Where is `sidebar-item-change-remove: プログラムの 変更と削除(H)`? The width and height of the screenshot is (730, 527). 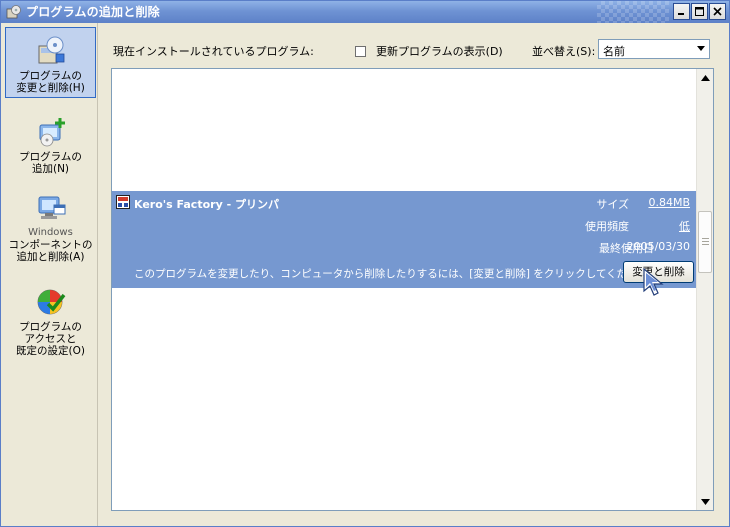
sidebar-item-change-remove: プログラムの 変更と削除(H) is located at coordinates (50, 62).